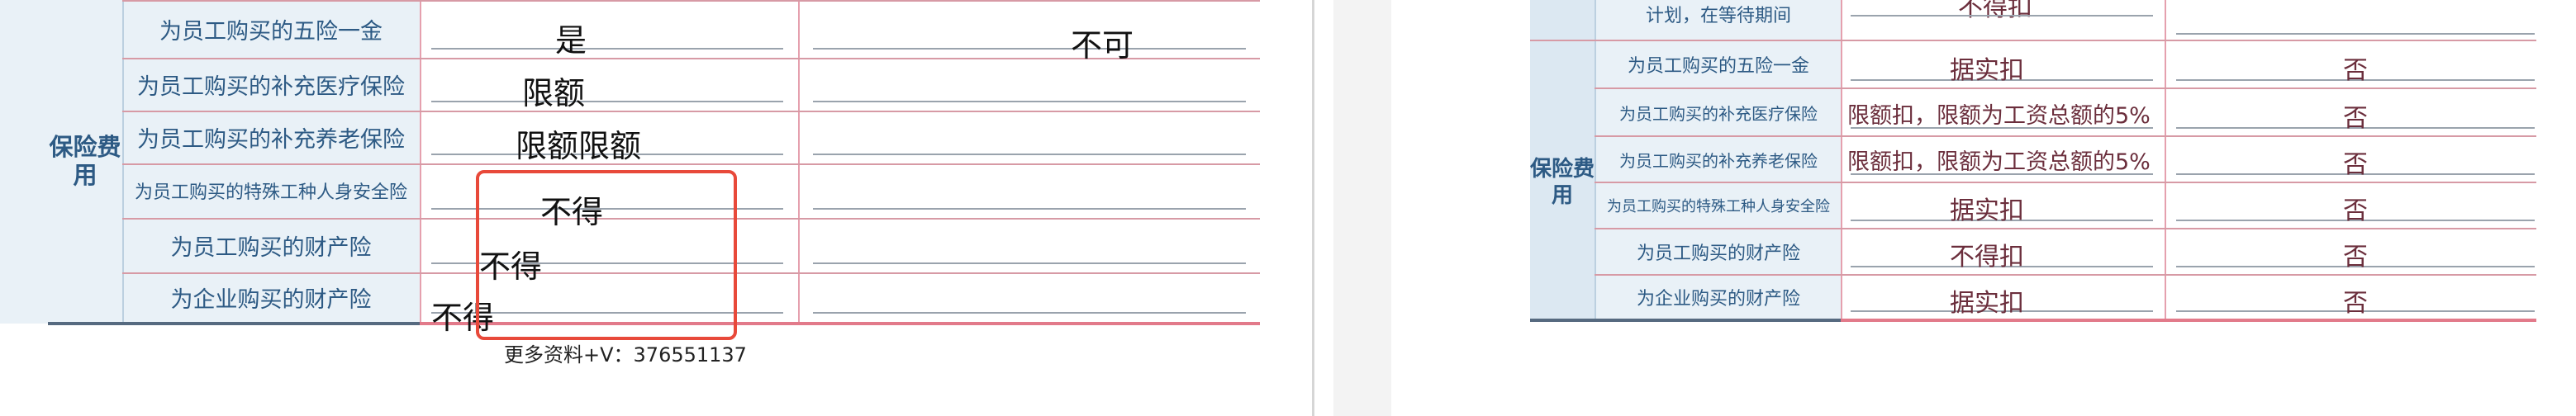 Image resolution: width=2576 pixels, height=416 pixels. I want to click on footer-note: 更多资料+V：376551137, so click(625, 354).